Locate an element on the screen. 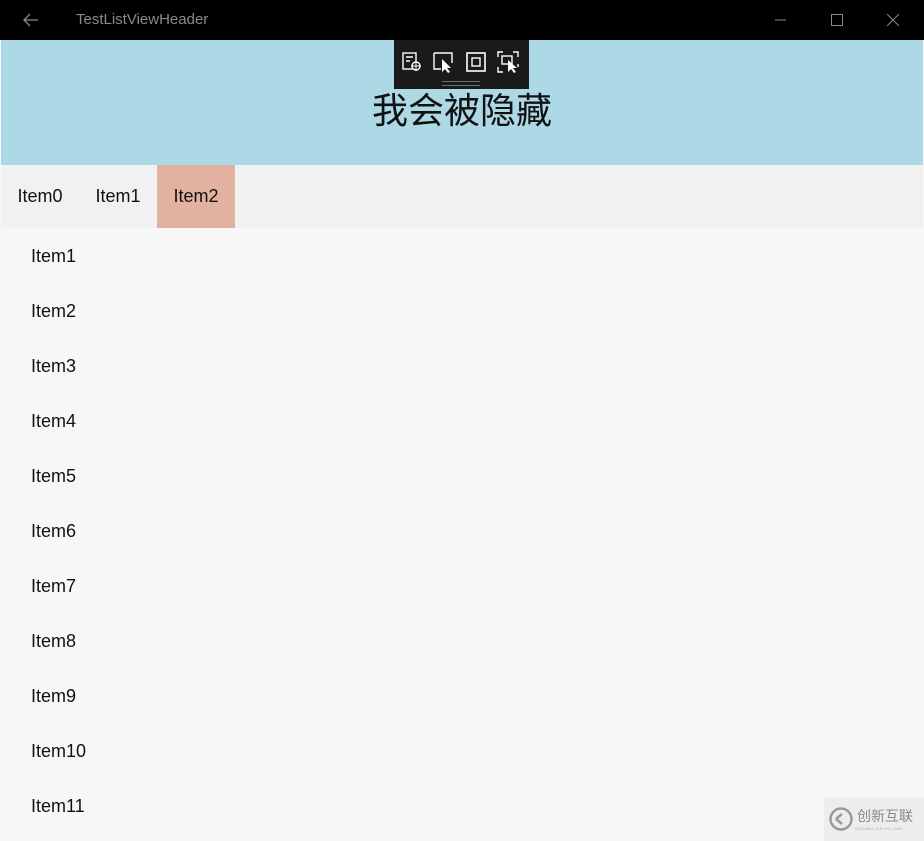 This screenshot has height=841, width=924. select-element-icon is located at coordinates (444, 62).